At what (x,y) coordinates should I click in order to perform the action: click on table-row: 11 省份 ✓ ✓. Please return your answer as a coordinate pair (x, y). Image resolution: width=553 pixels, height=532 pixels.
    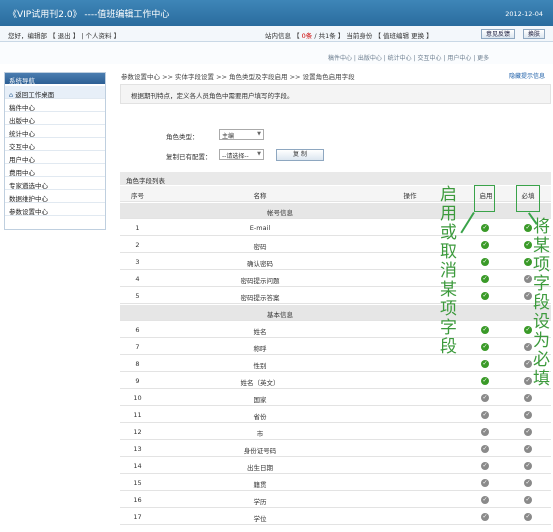
    Looking at the image, I should click on (335, 415).